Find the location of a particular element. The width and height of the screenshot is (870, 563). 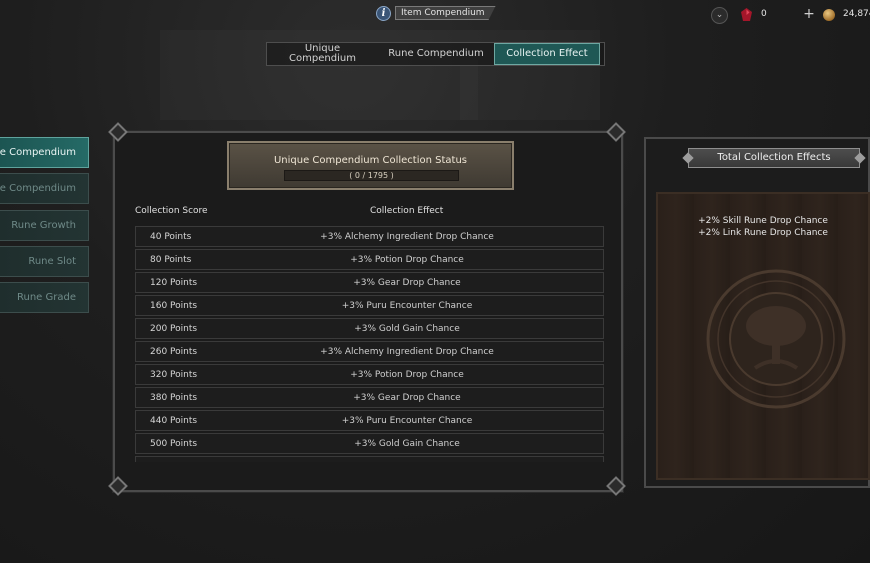

tree-emblem-icon is located at coordinates (776, 339).